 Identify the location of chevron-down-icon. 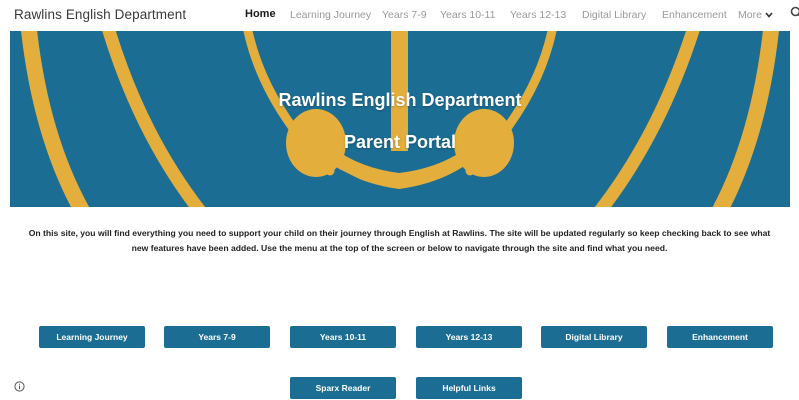
(769, 15).